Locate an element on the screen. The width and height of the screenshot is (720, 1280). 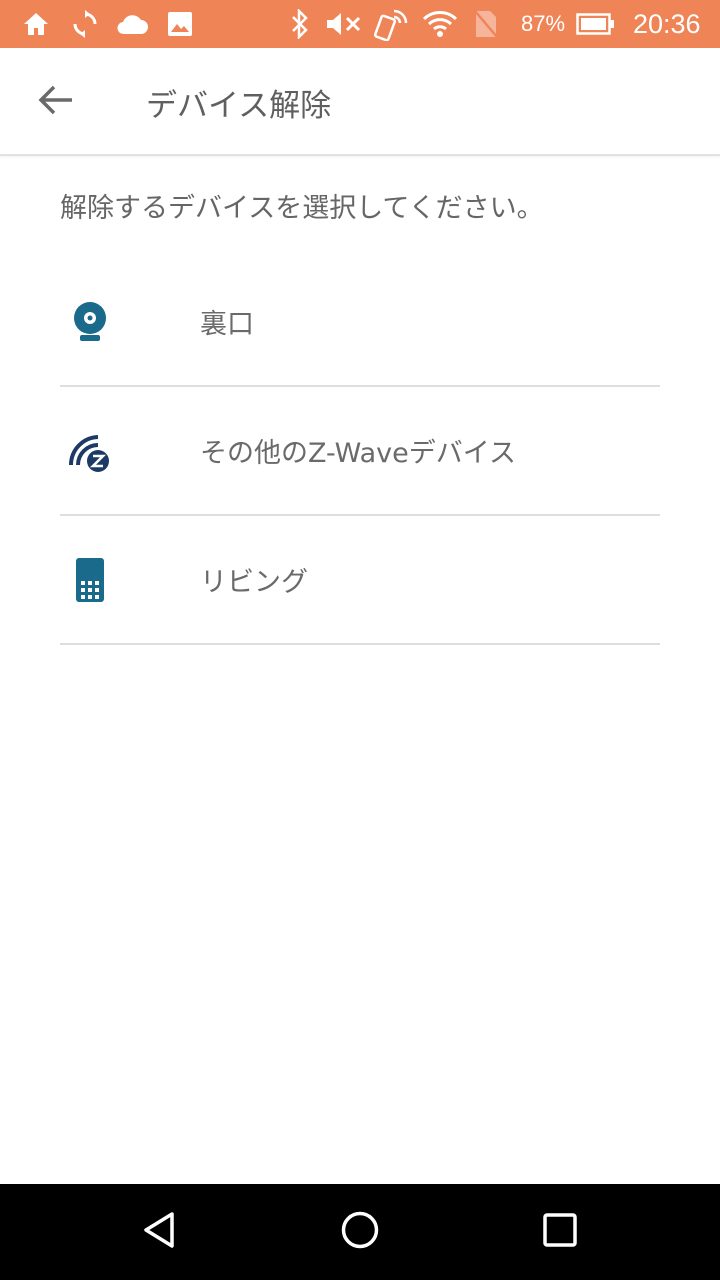
device-item-other-zwave: その他のZ-Waveデバイス is located at coordinates (360, 451).